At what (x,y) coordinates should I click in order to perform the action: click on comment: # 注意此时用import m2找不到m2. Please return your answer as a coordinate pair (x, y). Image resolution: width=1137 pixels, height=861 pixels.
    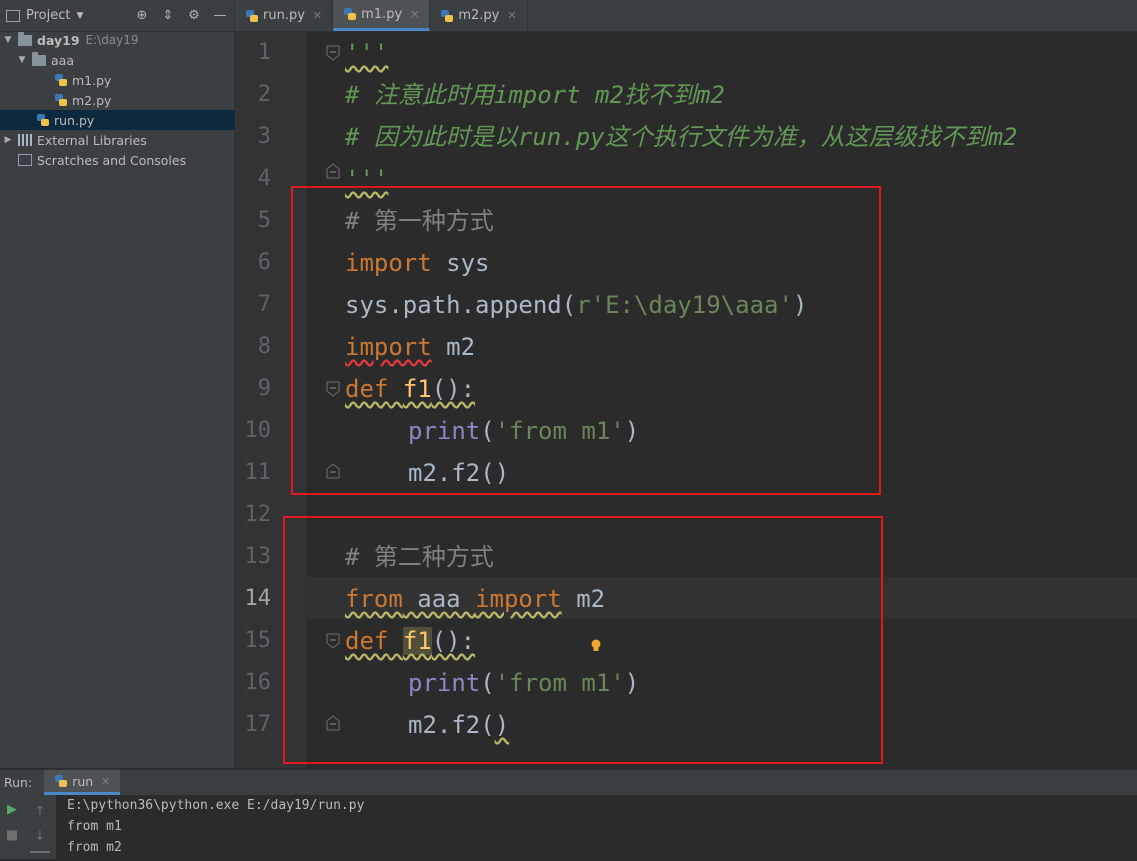
    Looking at the image, I should click on (535, 95).